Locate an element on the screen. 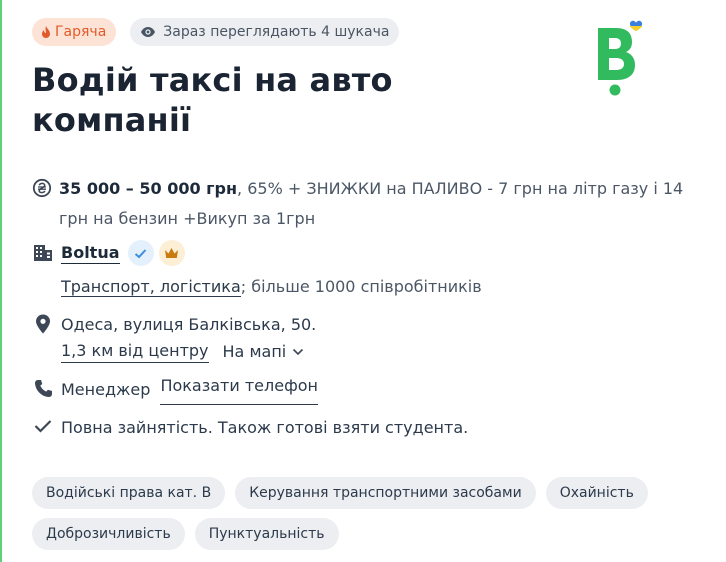  viewers-badge-label: Зараз переглядають 4 шукача is located at coordinates (276, 32).